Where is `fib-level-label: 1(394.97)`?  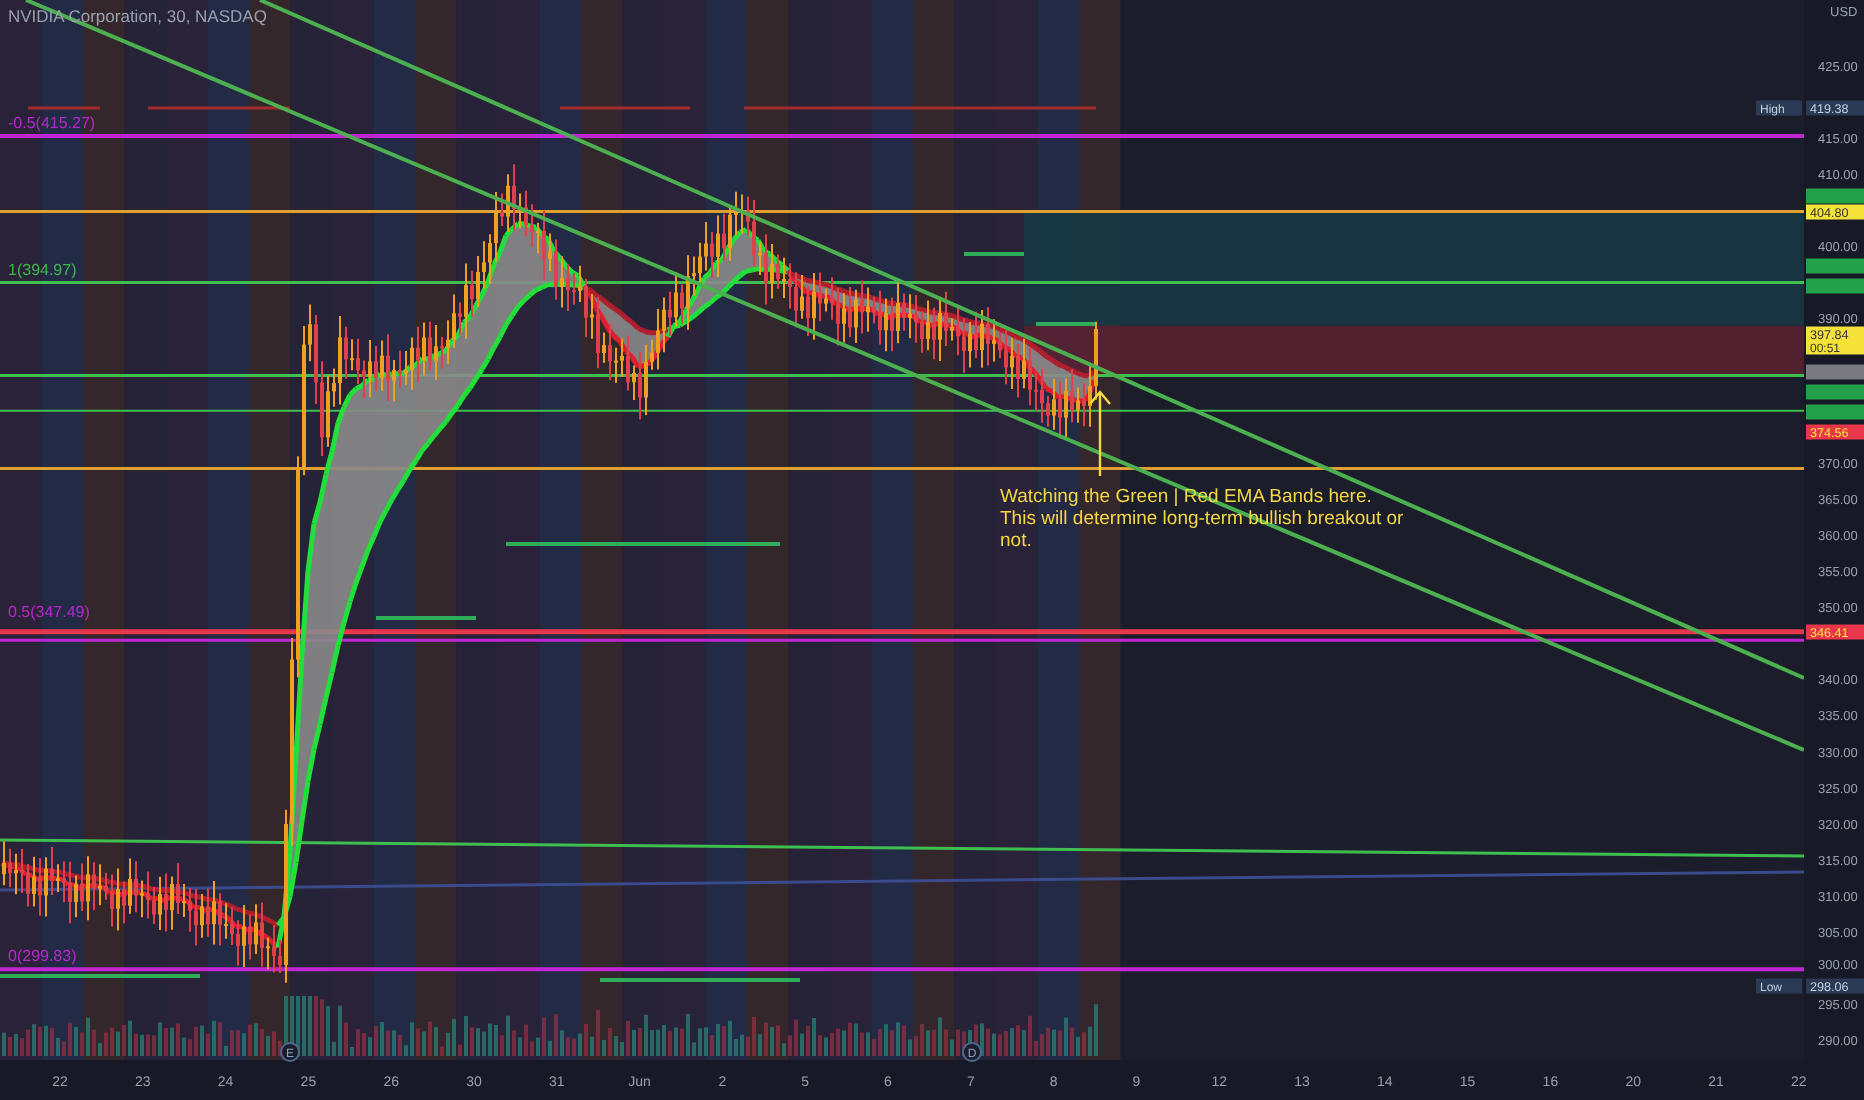 fib-level-label: 1(394.97) is located at coordinates (42, 269).